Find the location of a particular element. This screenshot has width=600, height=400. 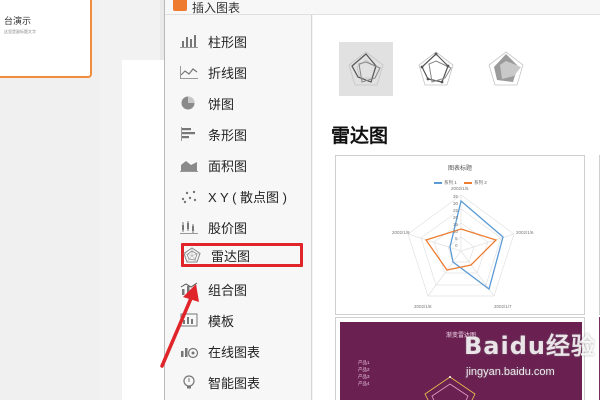

tick-label: 35 is located at coordinates (456, 196).